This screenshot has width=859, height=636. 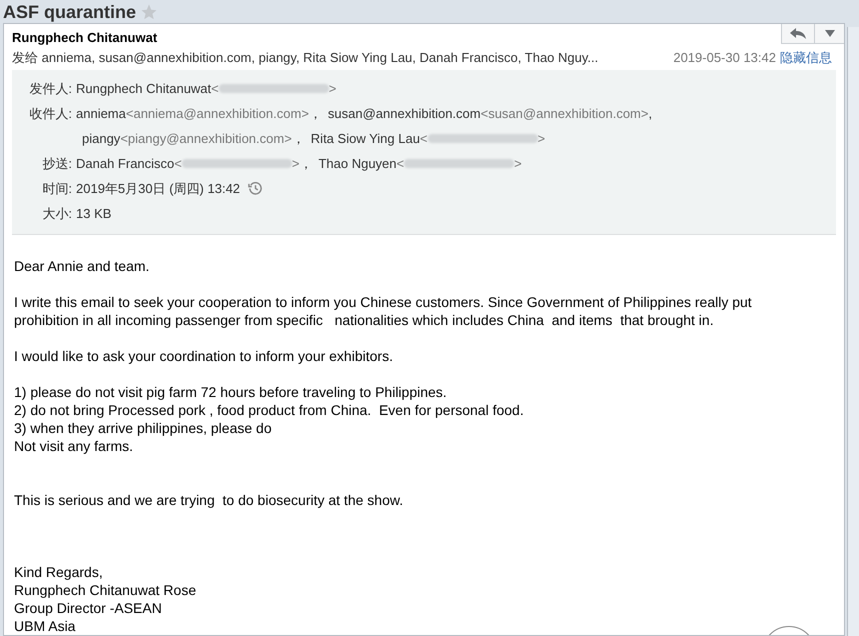 I want to click on contact-name: Thao Nguyen, so click(x=357, y=164).